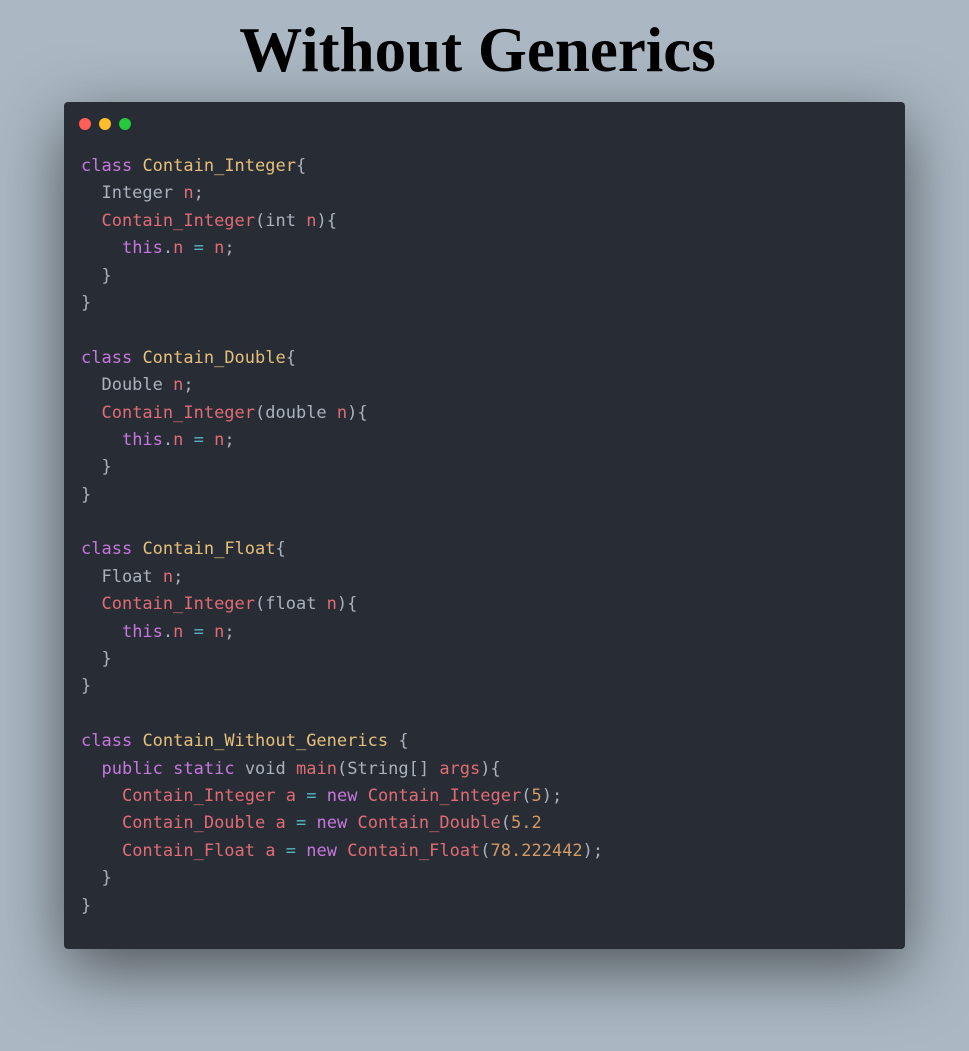 The height and width of the screenshot is (1051, 969). I want to click on code-token: main, so click(316, 768).